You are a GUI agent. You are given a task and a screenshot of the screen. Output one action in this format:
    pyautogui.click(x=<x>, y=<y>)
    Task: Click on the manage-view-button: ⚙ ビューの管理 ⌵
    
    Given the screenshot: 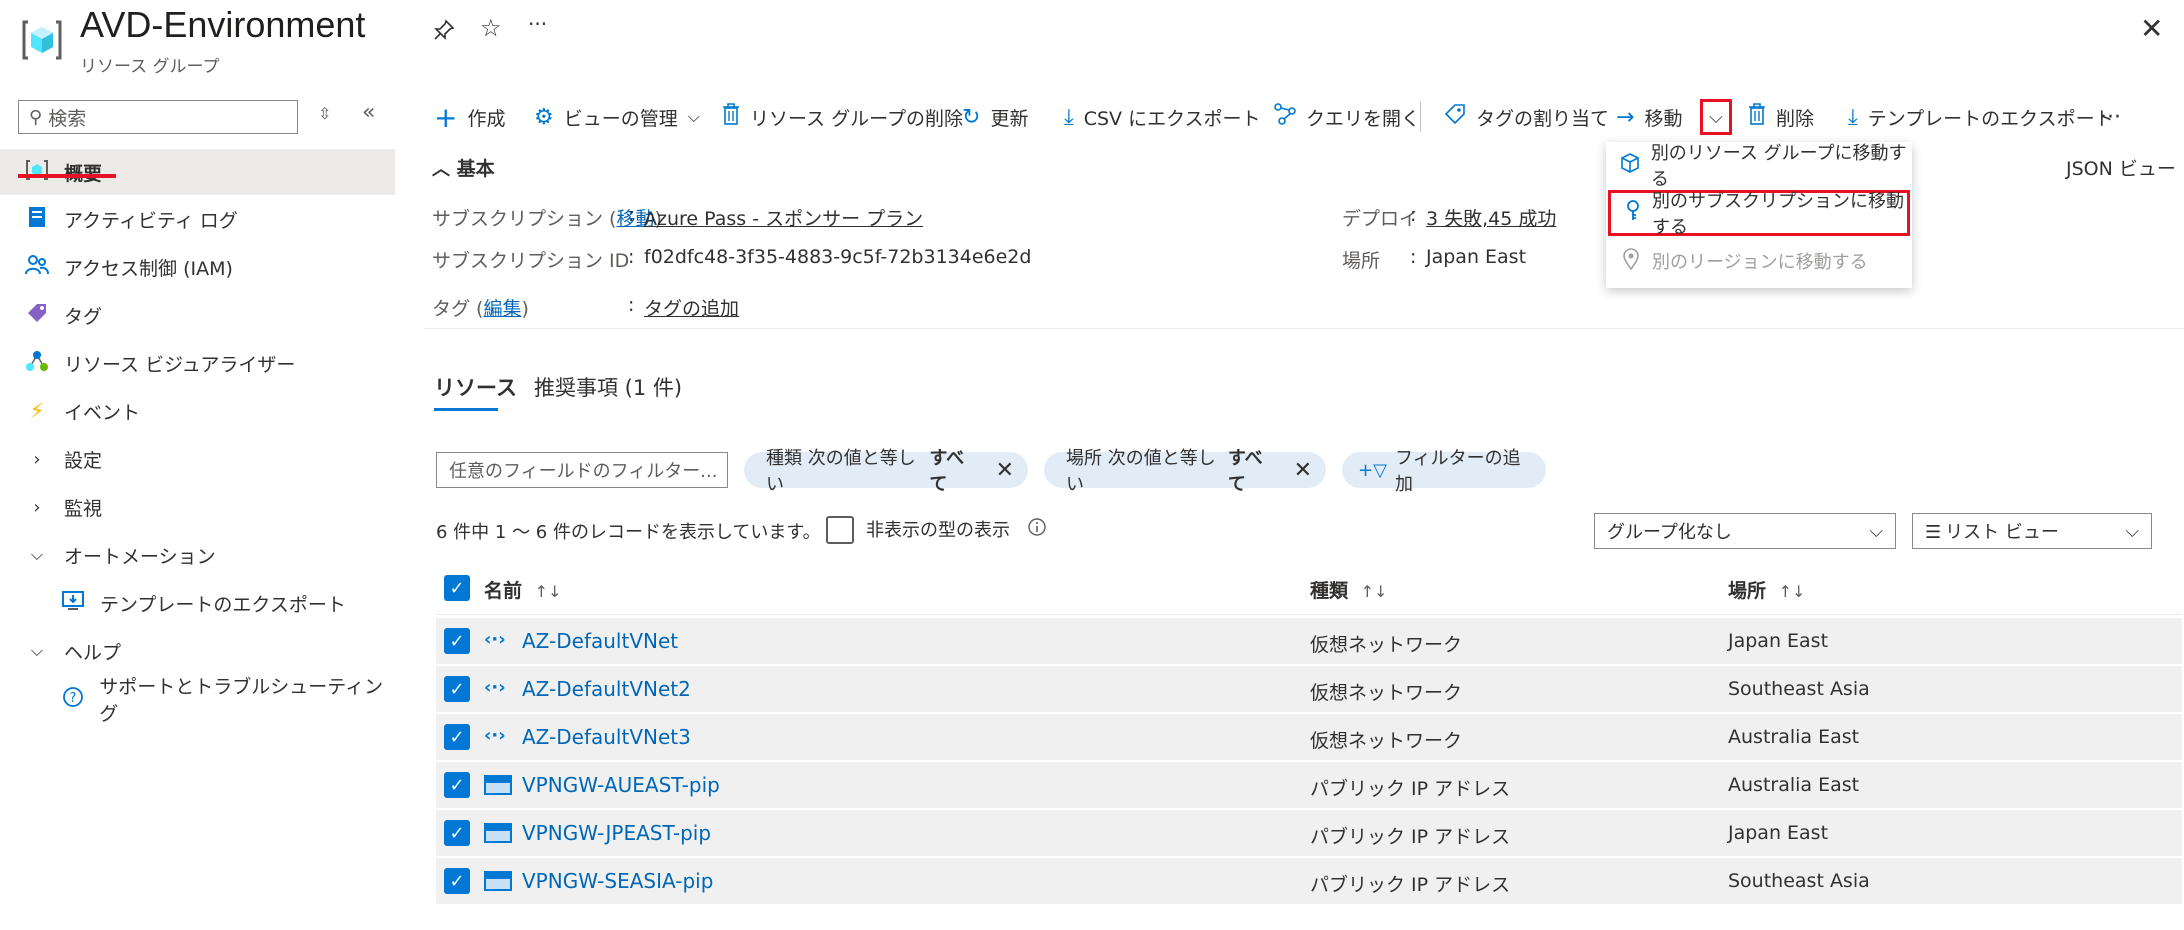 What is the action you would take?
    pyautogui.click(x=617, y=117)
    